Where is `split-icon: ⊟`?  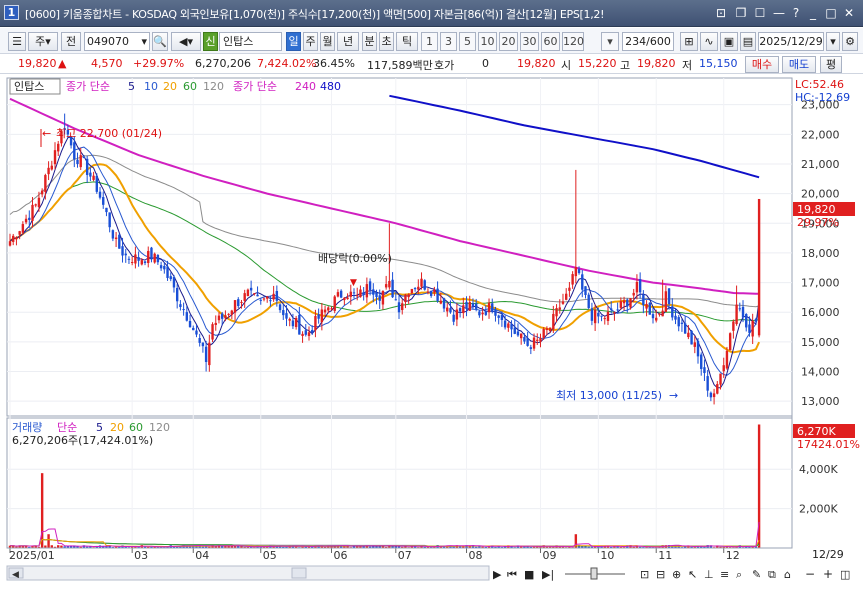 split-icon: ⊟ is located at coordinates (660, 574).